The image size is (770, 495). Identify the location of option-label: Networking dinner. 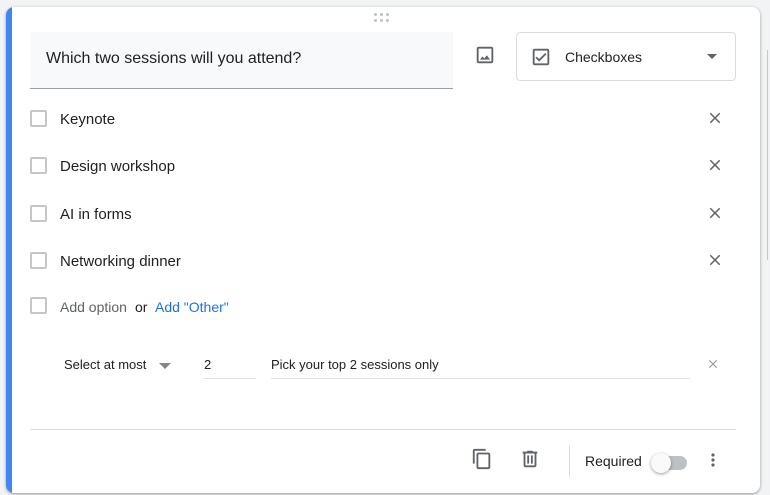
(120, 261).